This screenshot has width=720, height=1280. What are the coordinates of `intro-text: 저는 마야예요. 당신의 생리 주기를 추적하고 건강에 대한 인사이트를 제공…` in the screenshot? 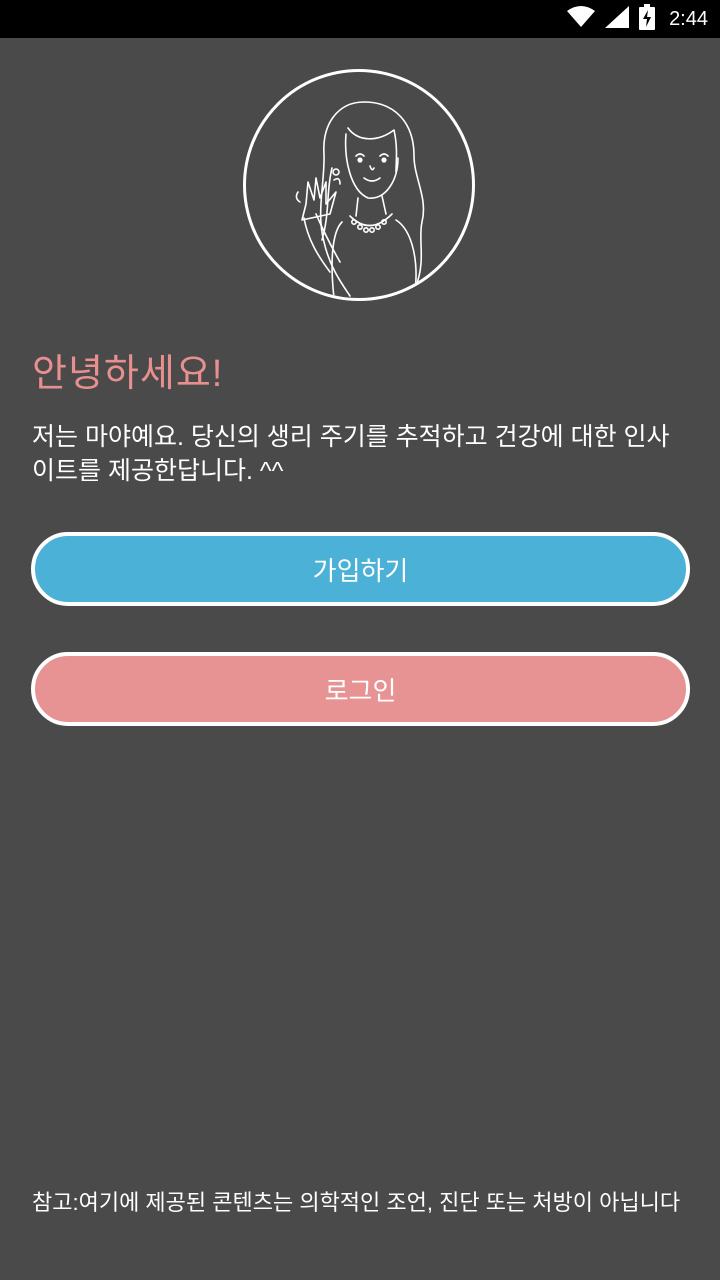 It's located at (351, 454).